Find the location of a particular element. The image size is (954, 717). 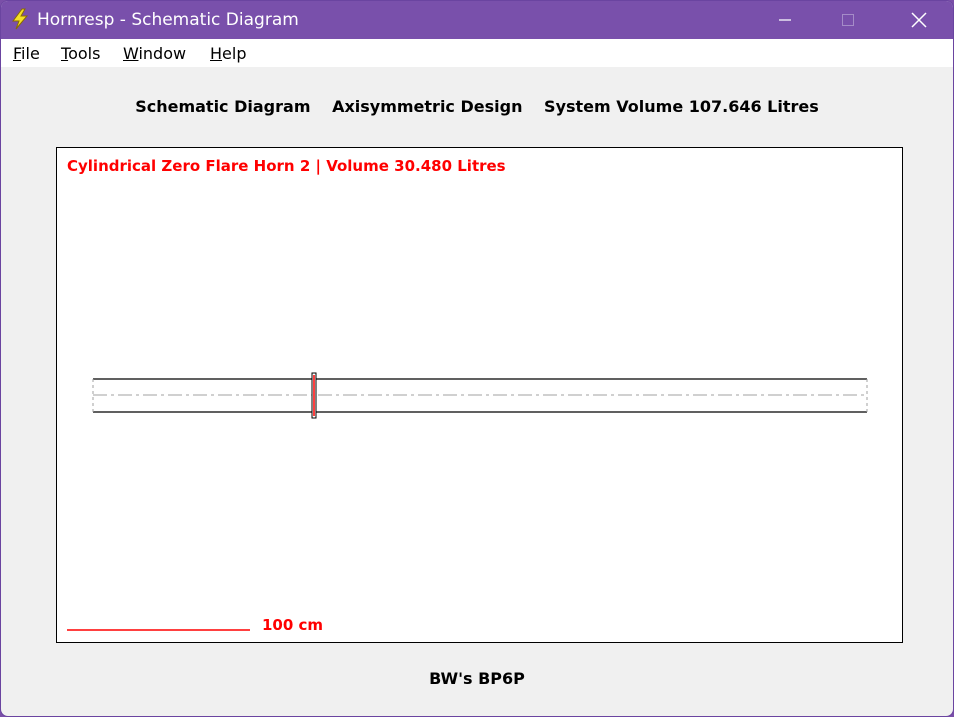

window-title: Hornresp - Schematic Diagram is located at coordinates (168, 20).